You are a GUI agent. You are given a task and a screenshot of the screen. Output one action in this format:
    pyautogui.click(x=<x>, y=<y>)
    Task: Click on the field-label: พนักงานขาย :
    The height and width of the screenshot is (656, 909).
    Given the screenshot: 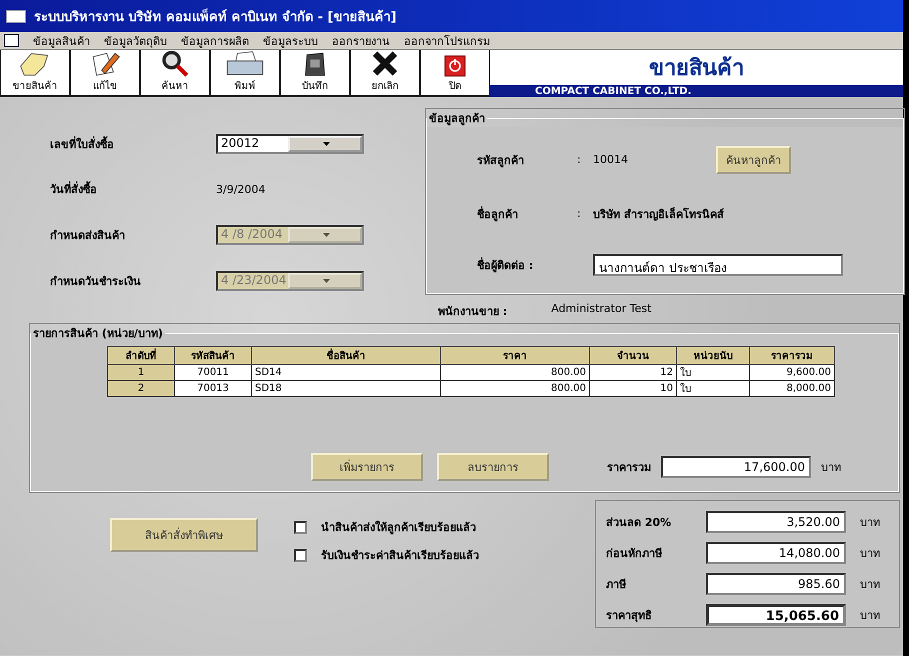 What is the action you would take?
    pyautogui.click(x=473, y=312)
    